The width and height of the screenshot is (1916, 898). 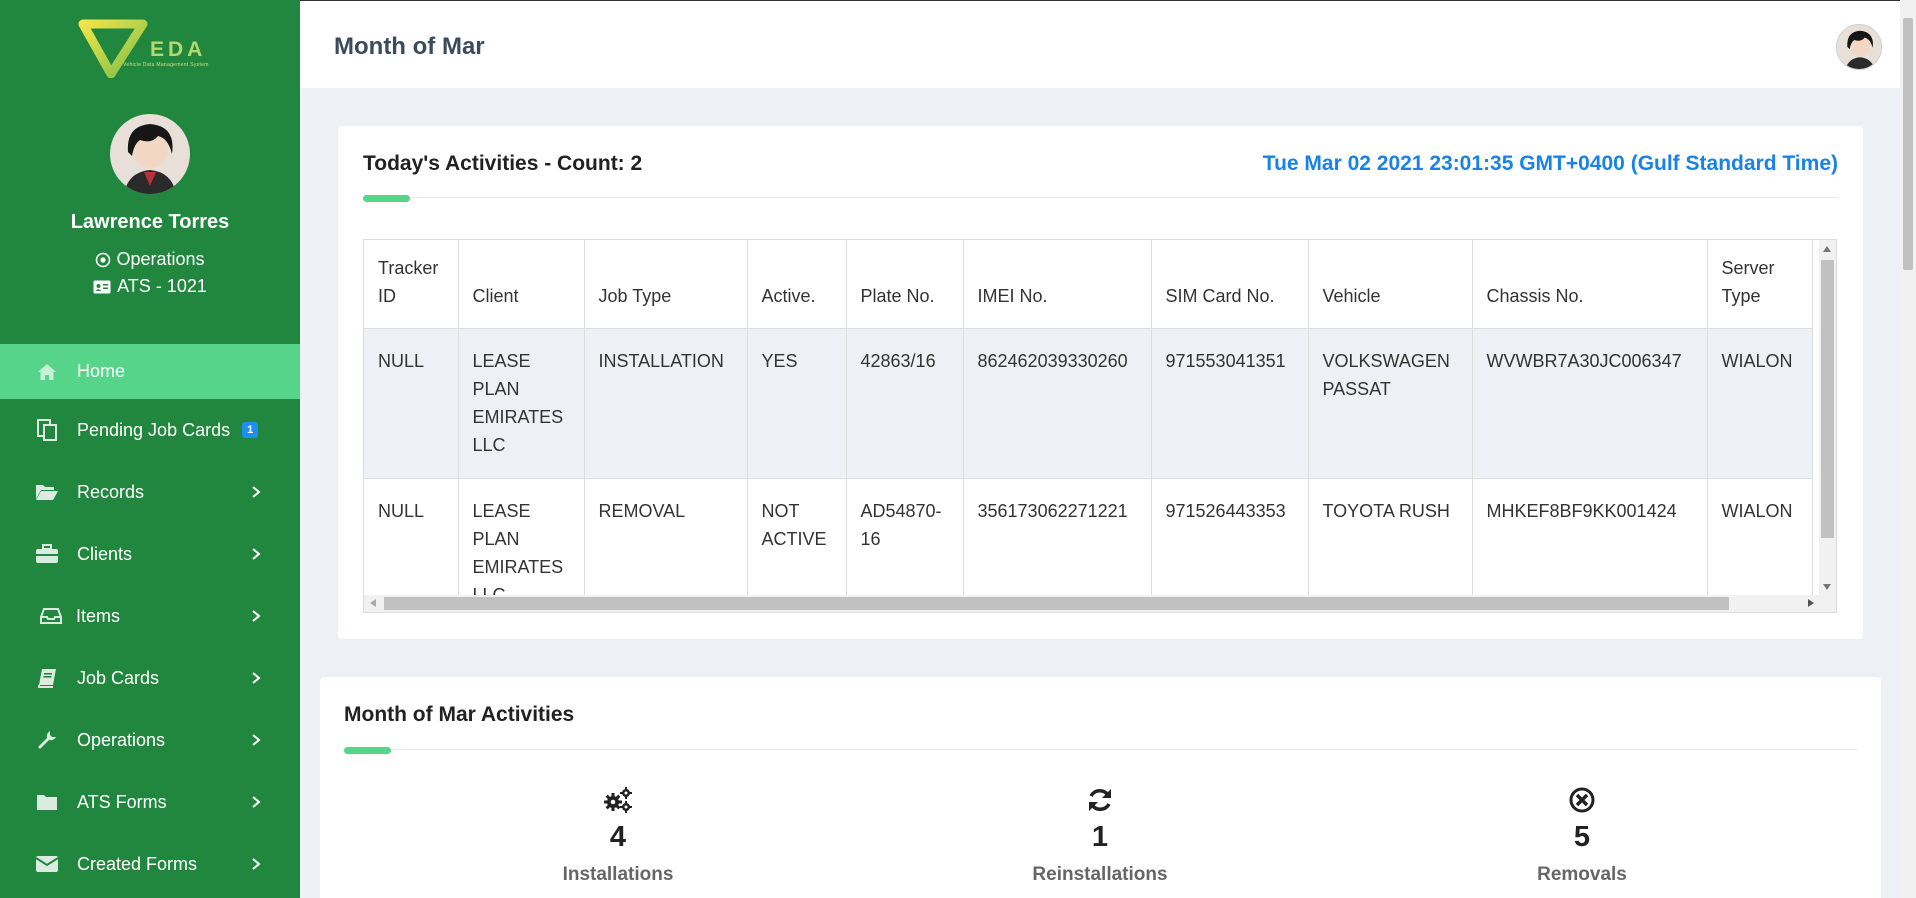 I want to click on removals-count: 5, so click(x=1582, y=837).